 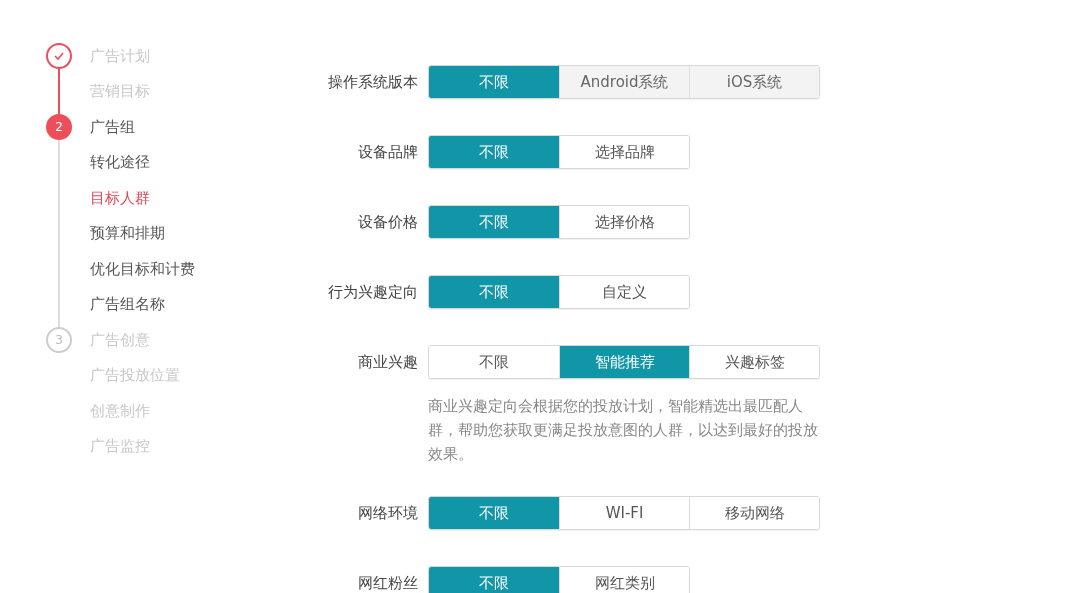 What do you see at coordinates (754, 362) in the screenshot?
I see `segment-option: 兴趣标签` at bounding box center [754, 362].